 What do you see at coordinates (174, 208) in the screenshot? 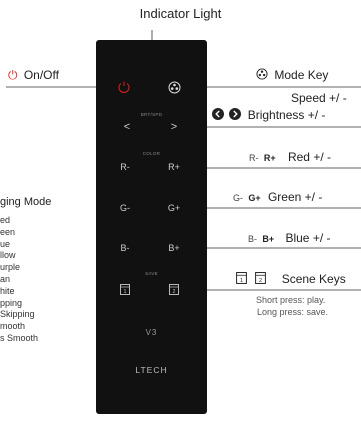
I see `green-plus-button: G+` at bounding box center [174, 208].